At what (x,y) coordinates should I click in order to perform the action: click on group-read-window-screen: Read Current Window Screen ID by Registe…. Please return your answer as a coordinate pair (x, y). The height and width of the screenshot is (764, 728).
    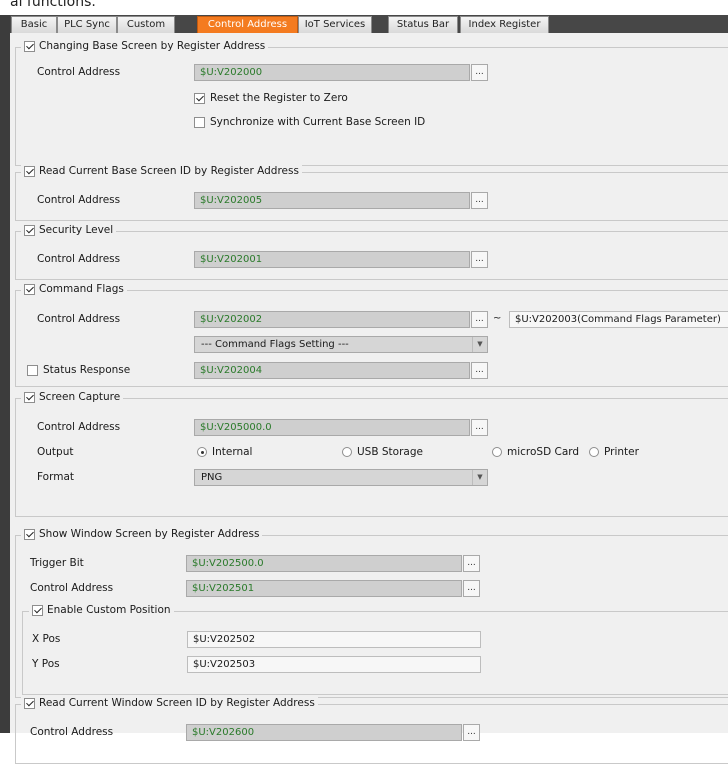
    Looking at the image, I should click on (371, 730).